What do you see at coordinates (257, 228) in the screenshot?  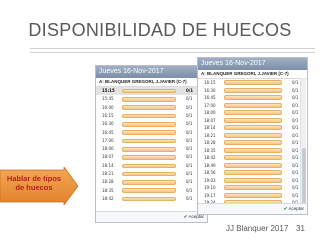 I see `footer-author: JJ Blanquer 2017` at bounding box center [257, 228].